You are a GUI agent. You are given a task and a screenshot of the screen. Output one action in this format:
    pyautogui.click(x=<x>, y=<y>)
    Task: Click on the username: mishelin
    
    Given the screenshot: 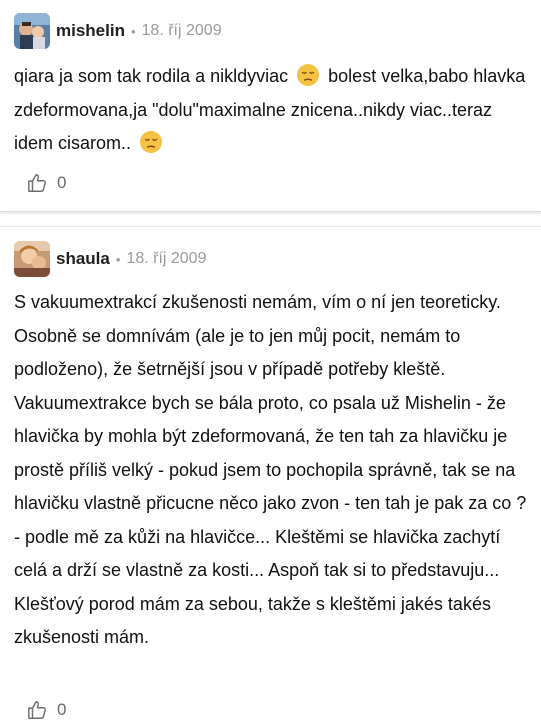 What is the action you would take?
    pyautogui.click(x=90, y=31)
    